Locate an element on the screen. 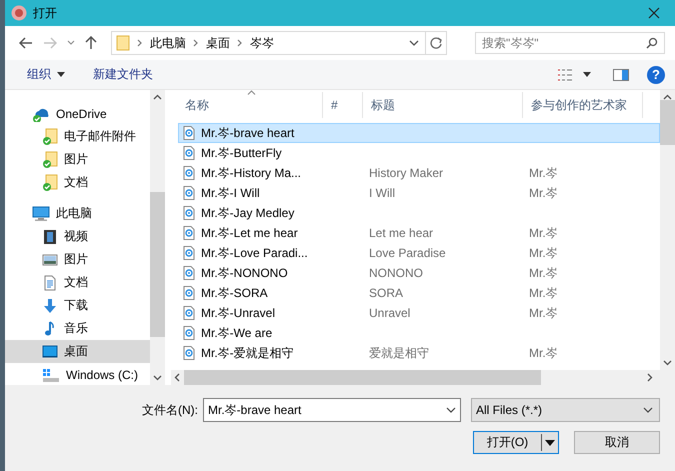  title-cell-text: I Will is located at coordinates (382, 193).